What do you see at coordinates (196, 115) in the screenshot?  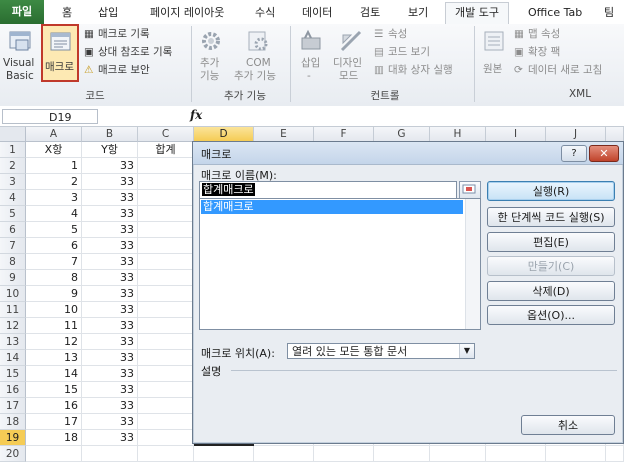 I see `insert-function-button: fx` at bounding box center [196, 115].